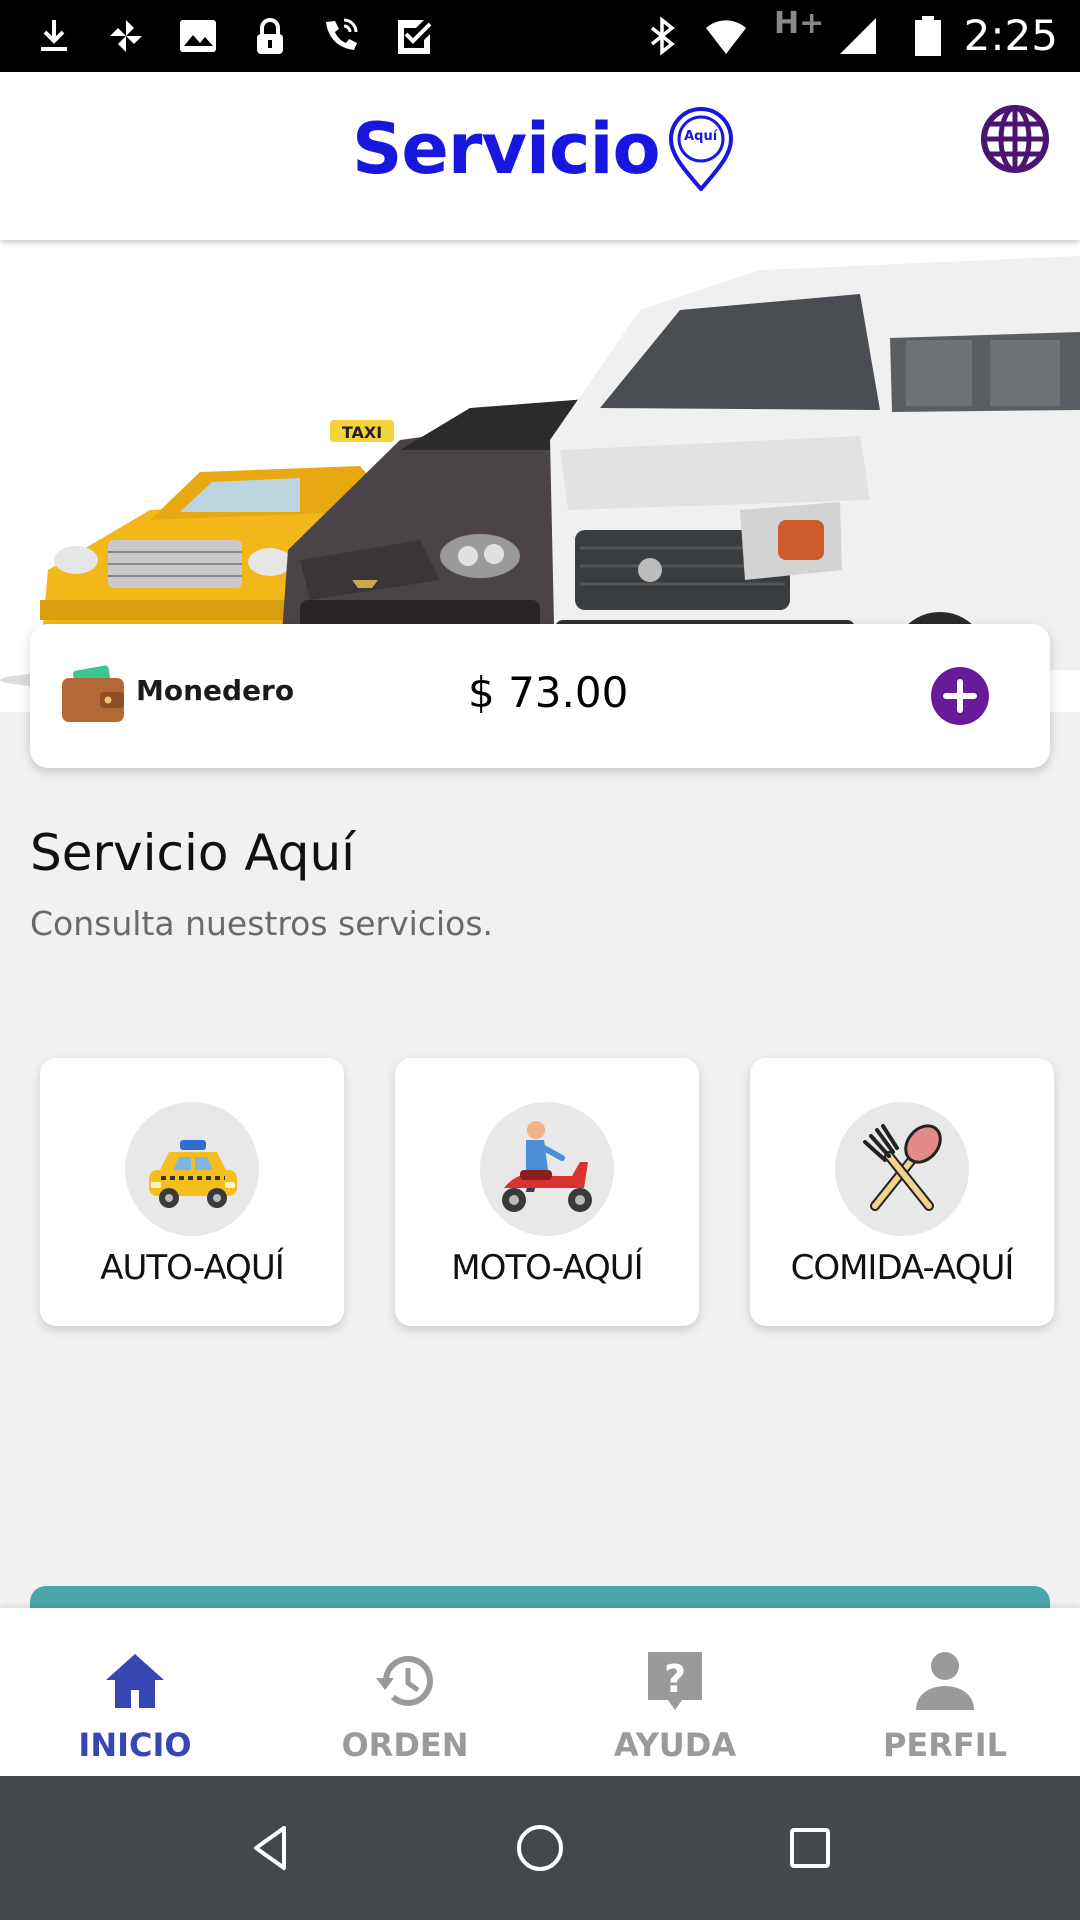  I want to click on home-icon, so click(135, 1681).